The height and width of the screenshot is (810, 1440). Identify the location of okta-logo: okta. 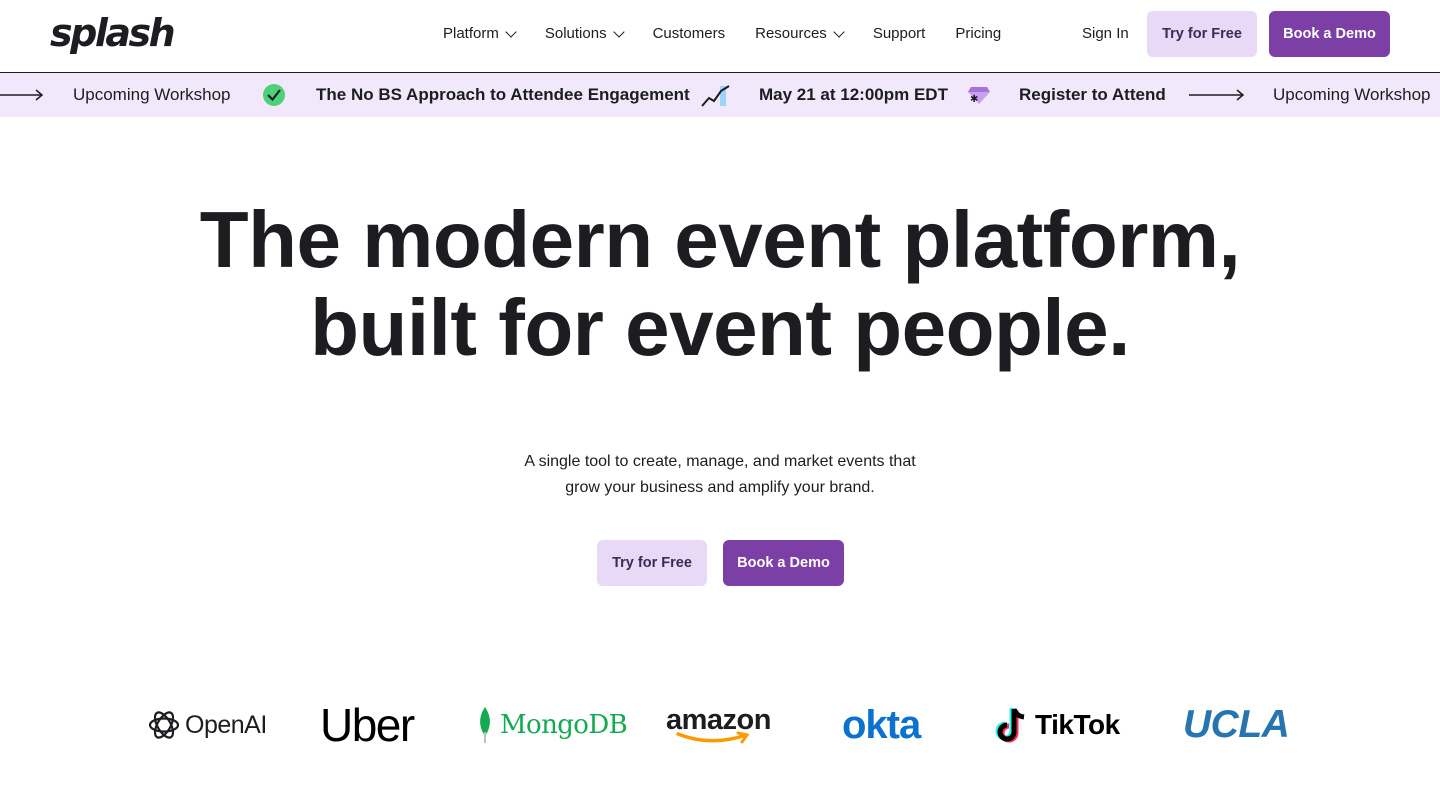
(881, 725).